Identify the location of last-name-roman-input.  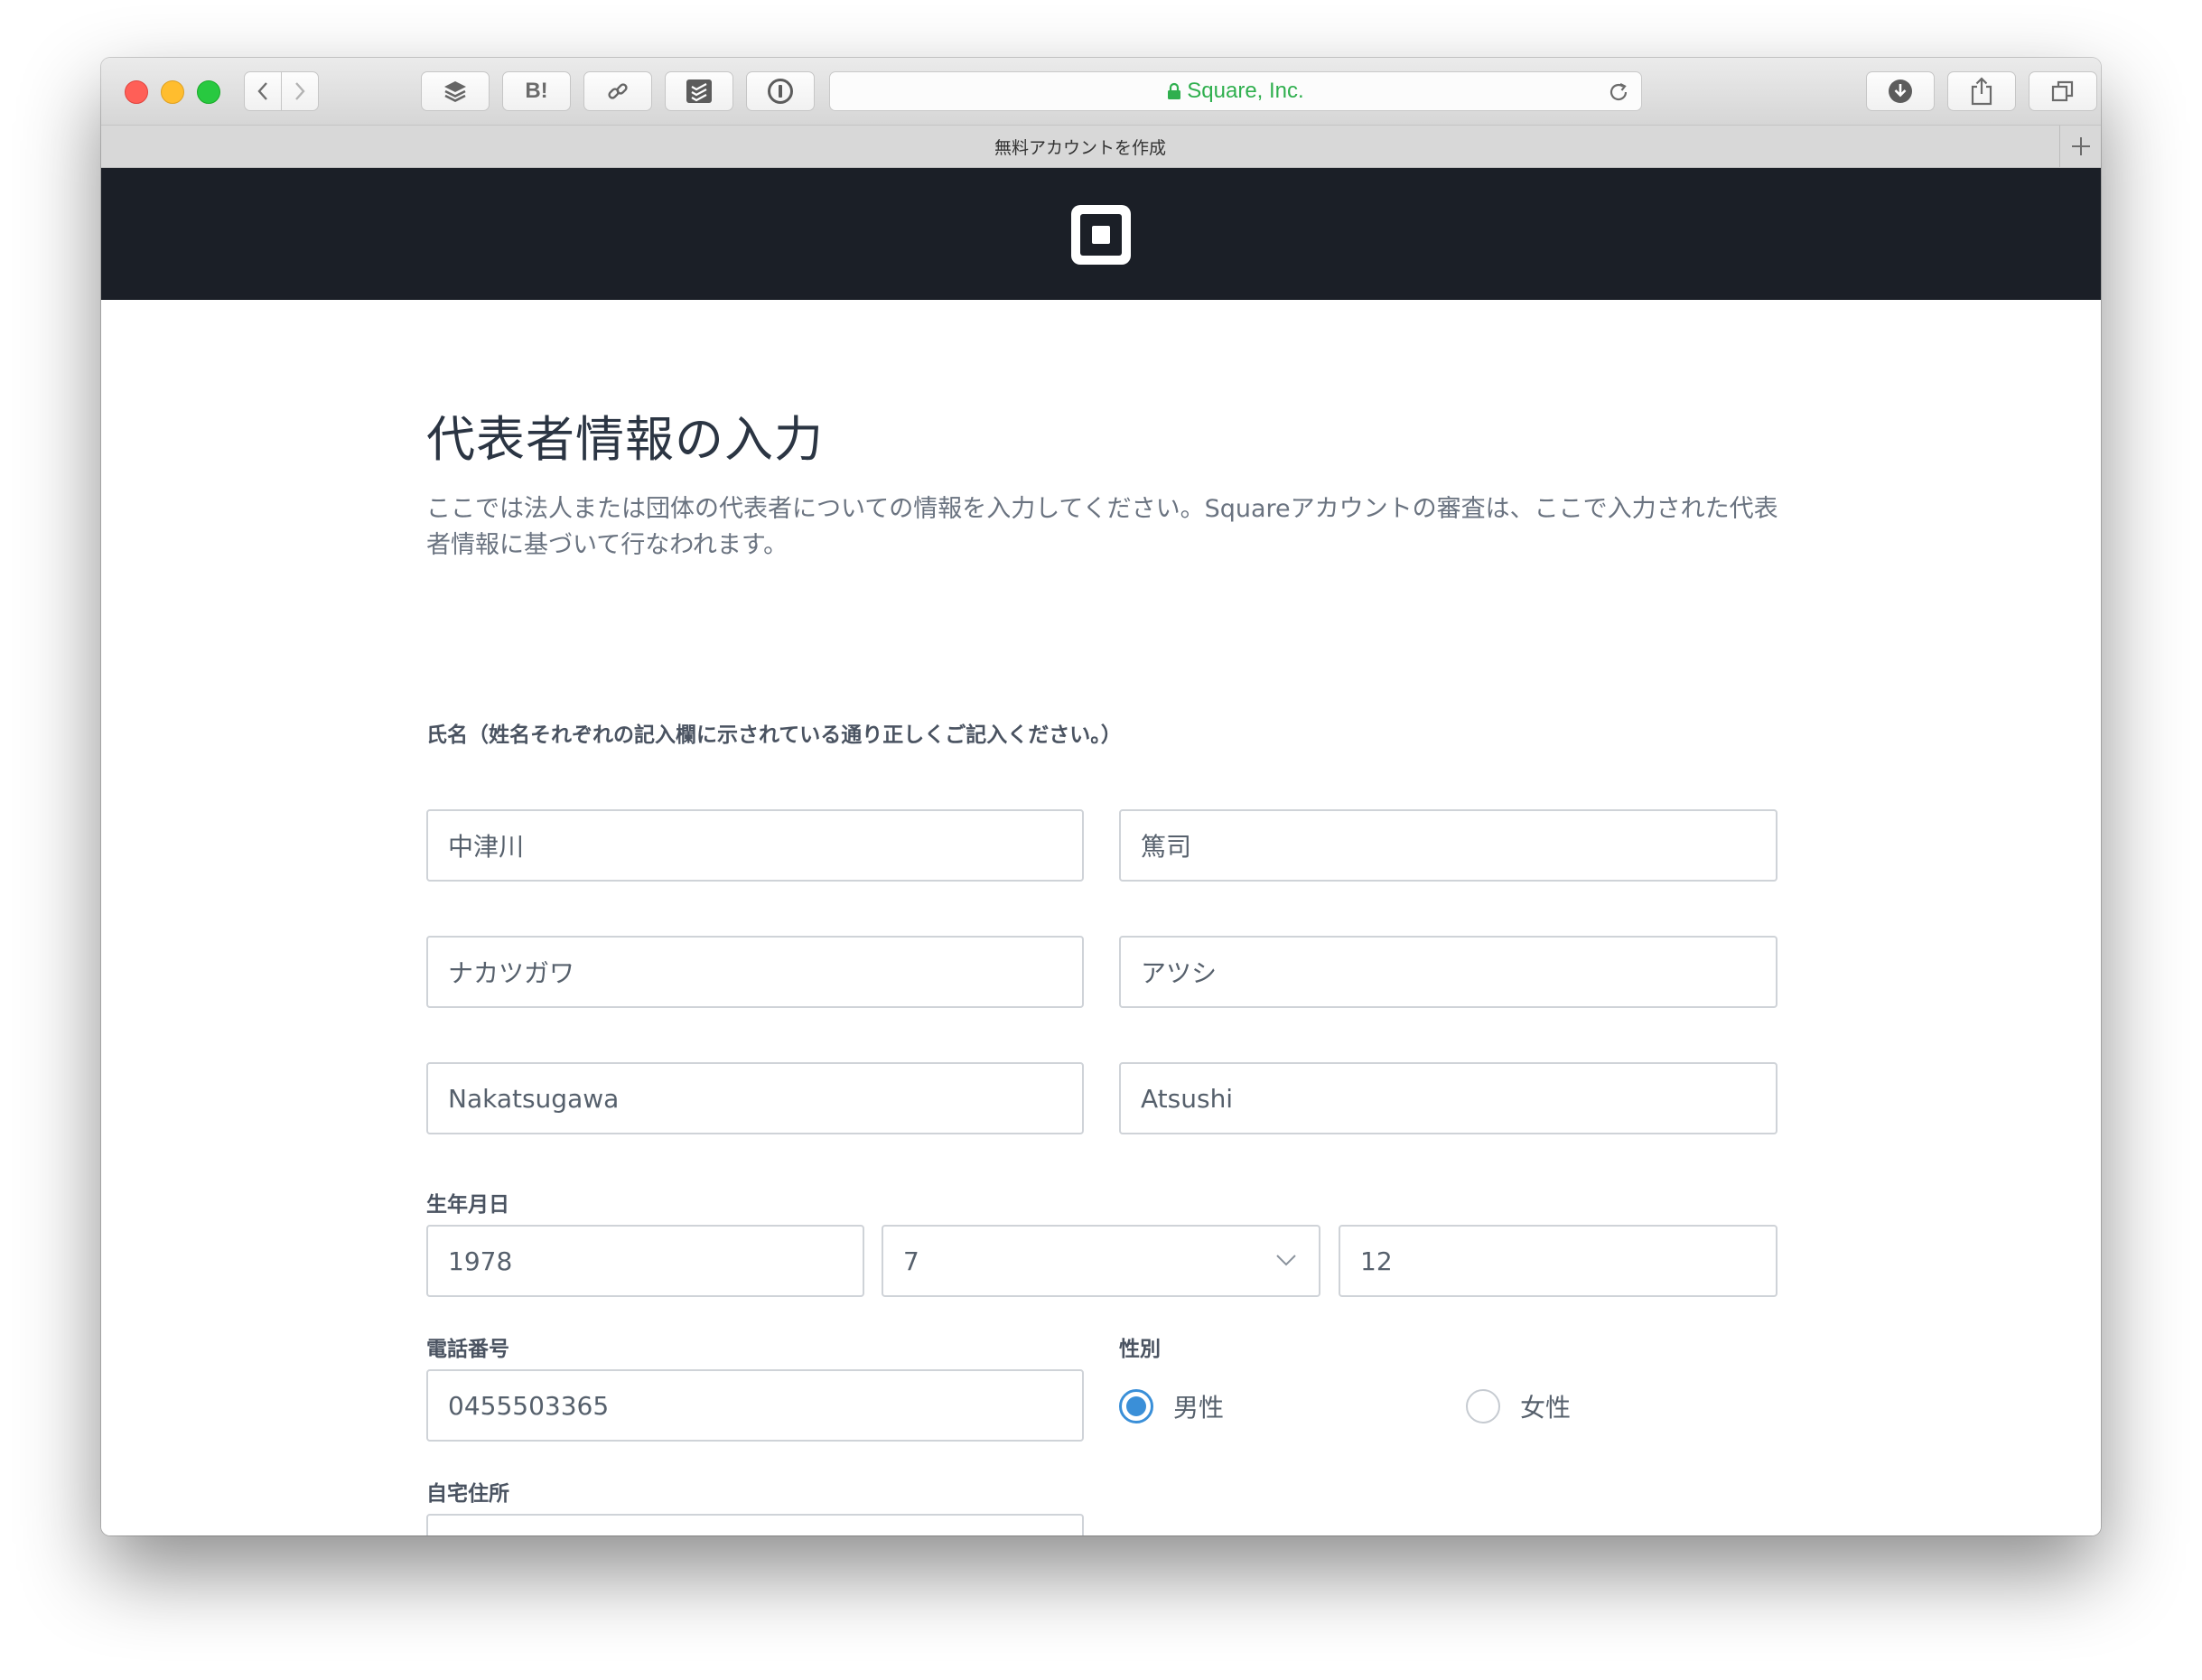
(755, 1098).